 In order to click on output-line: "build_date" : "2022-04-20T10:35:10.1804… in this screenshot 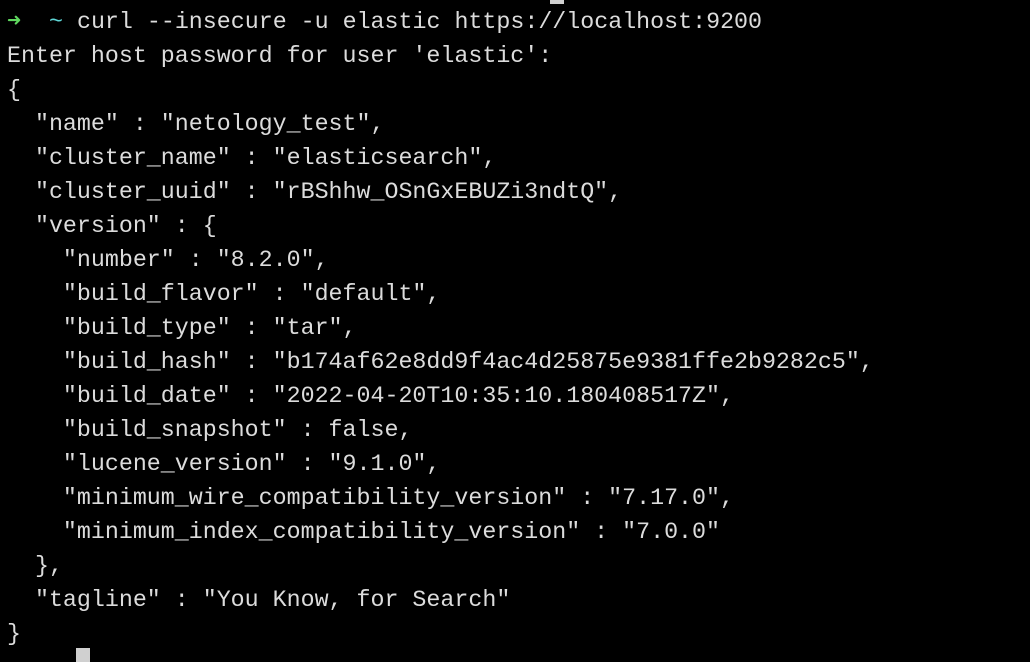, I will do `click(370, 396)`.